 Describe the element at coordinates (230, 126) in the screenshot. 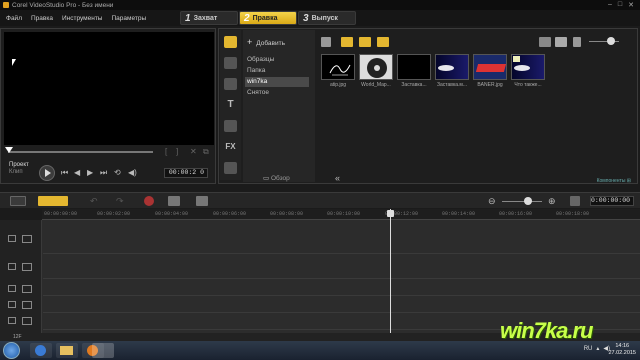

I see `graphics-icon` at that location.